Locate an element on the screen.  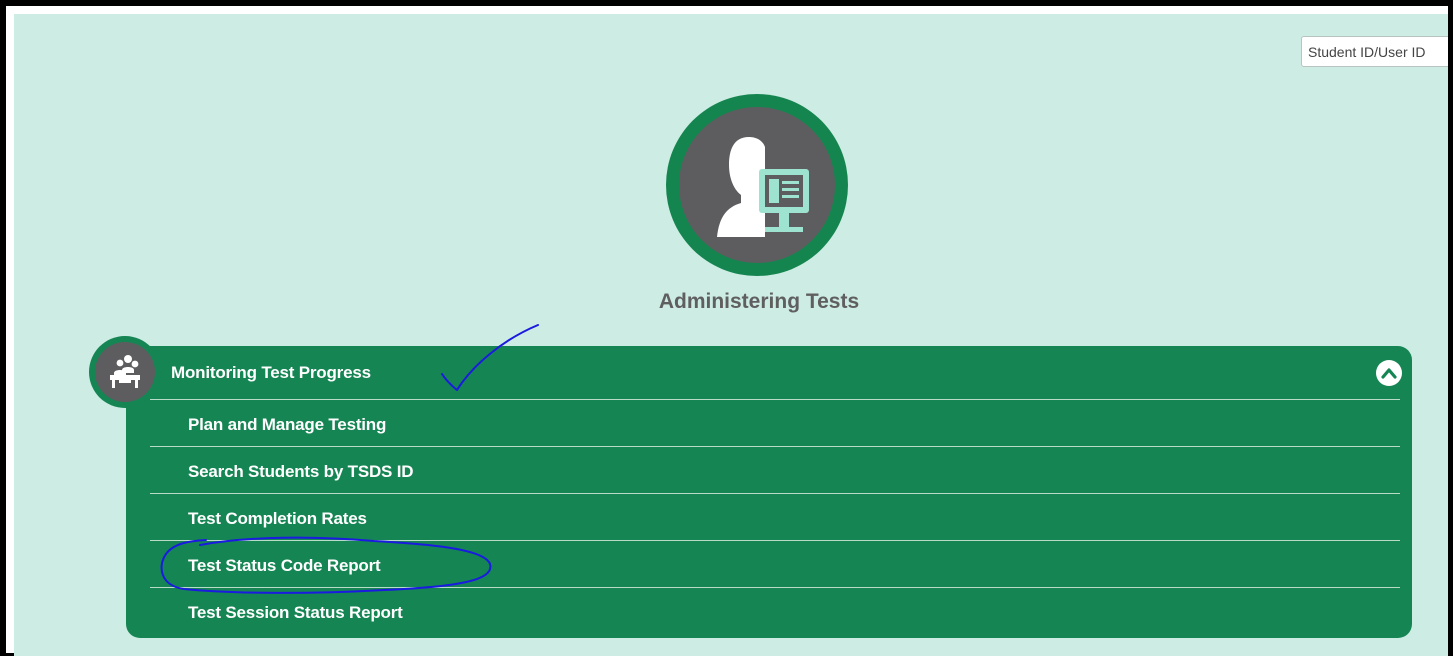
collapse-button is located at coordinates (1389, 373).